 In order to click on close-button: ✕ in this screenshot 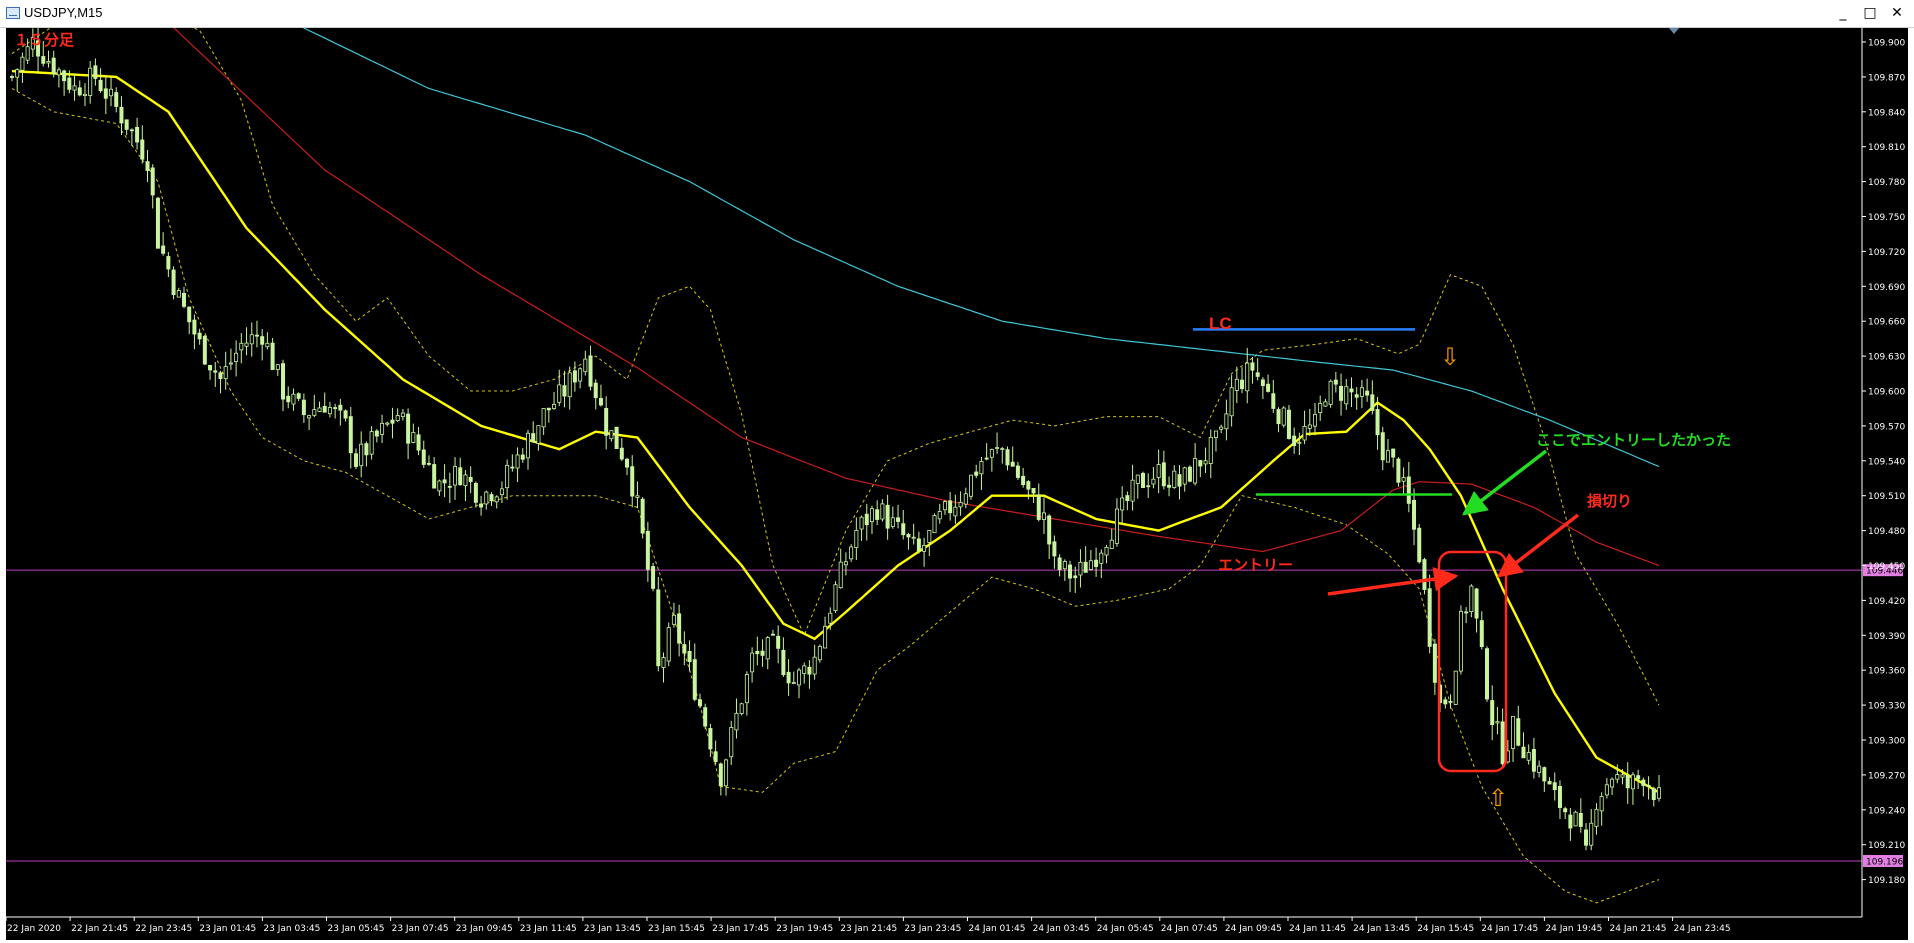, I will do `click(1897, 13)`.